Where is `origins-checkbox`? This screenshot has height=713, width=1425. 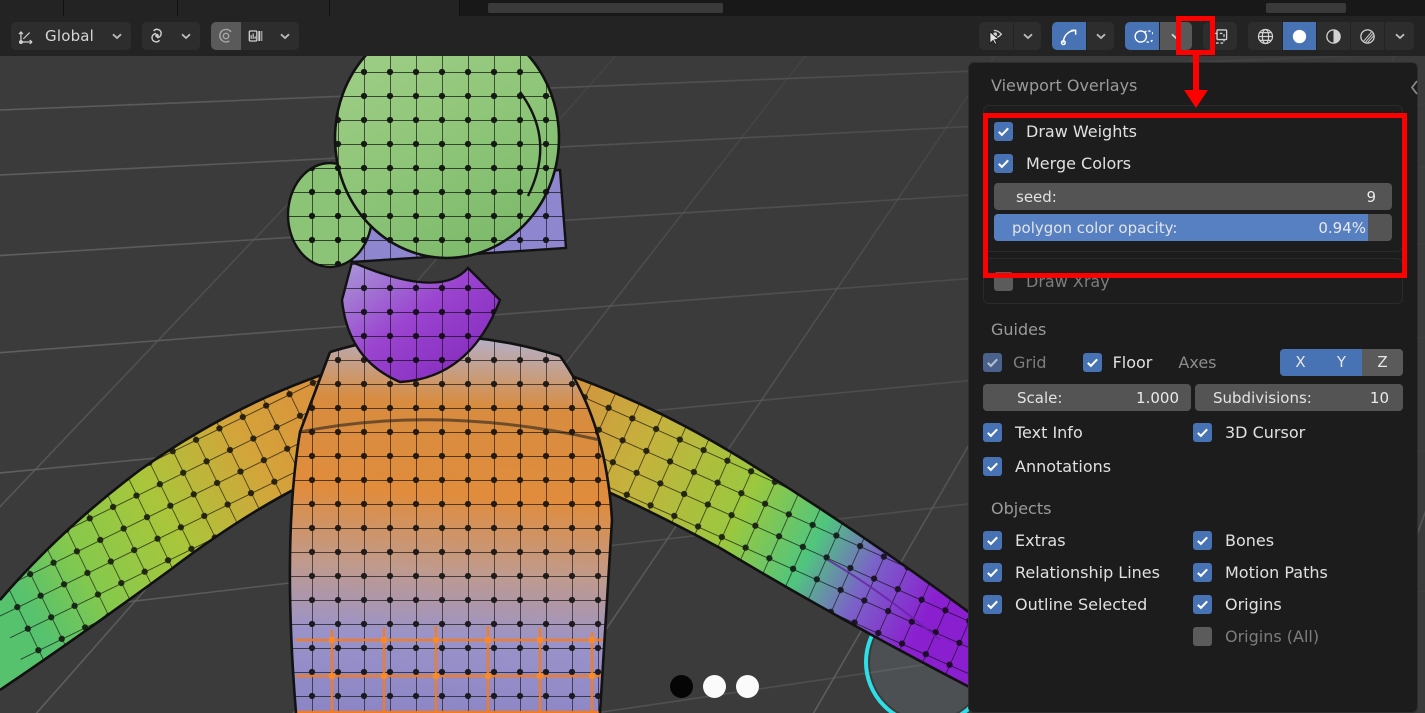 origins-checkbox is located at coordinates (1202, 604).